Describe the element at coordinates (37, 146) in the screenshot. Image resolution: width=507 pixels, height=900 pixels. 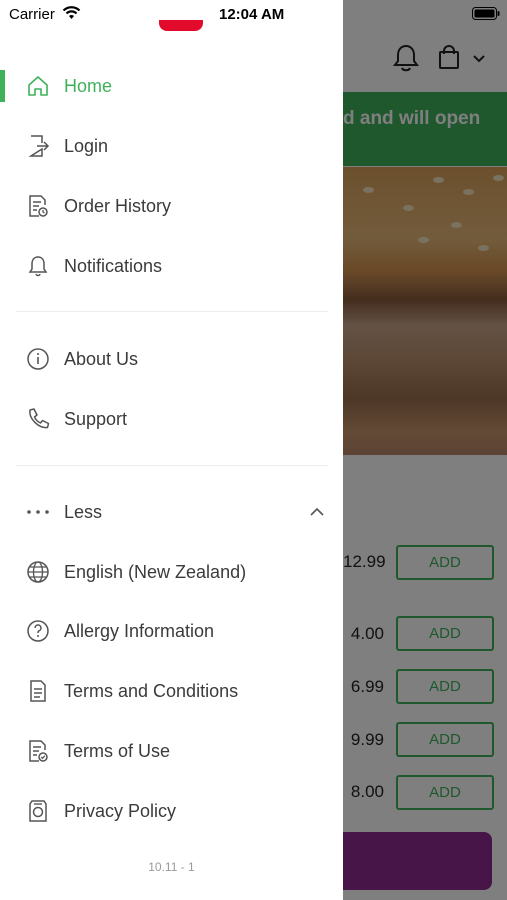
I see `login-icon` at that location.